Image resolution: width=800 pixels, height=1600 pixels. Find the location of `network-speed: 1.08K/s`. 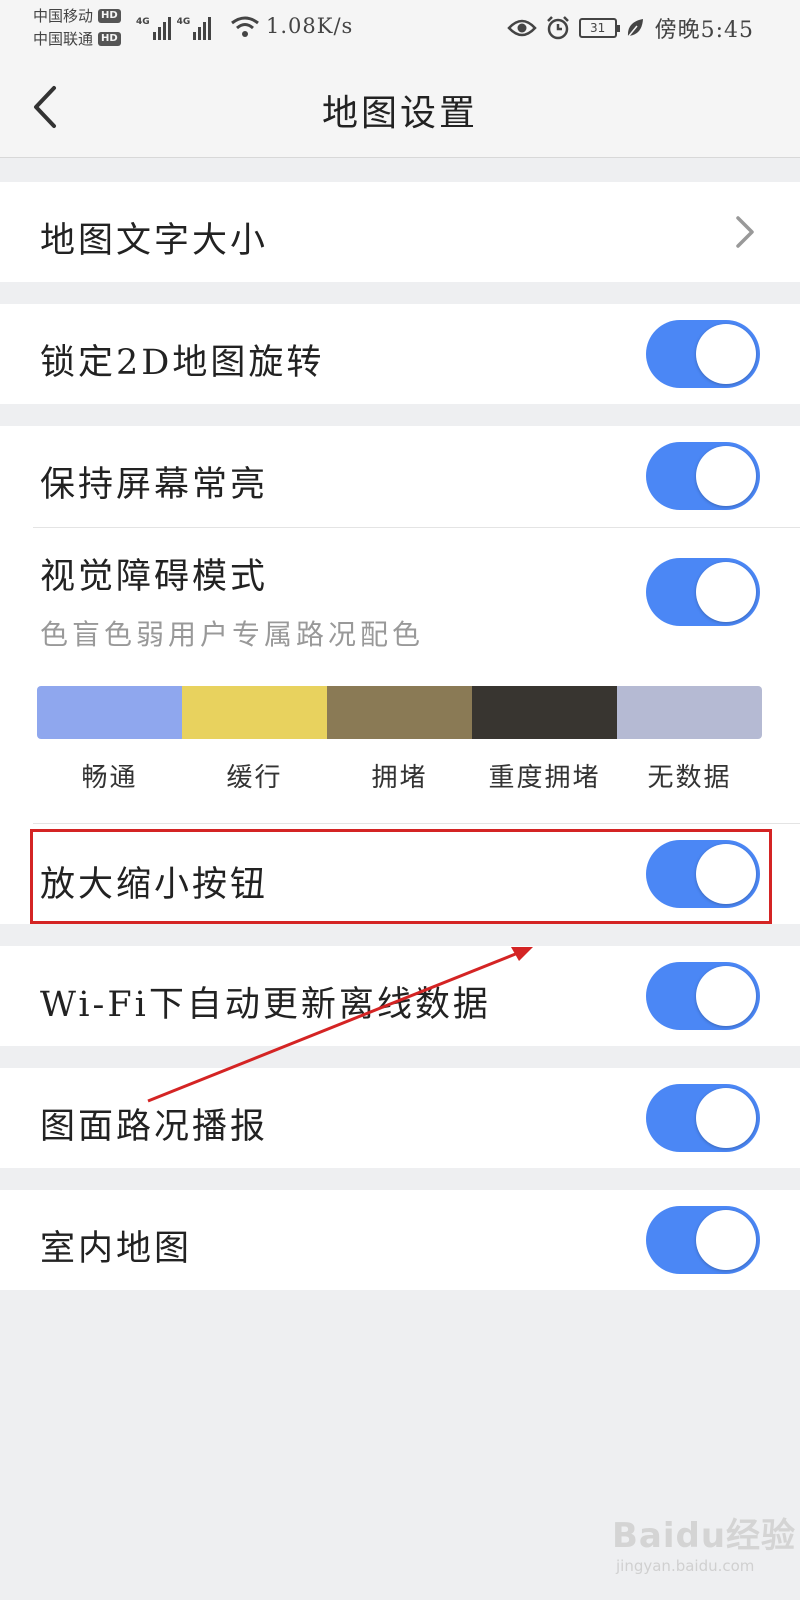

network-speed: 1.08K/s is located at coordinates (310, 26).